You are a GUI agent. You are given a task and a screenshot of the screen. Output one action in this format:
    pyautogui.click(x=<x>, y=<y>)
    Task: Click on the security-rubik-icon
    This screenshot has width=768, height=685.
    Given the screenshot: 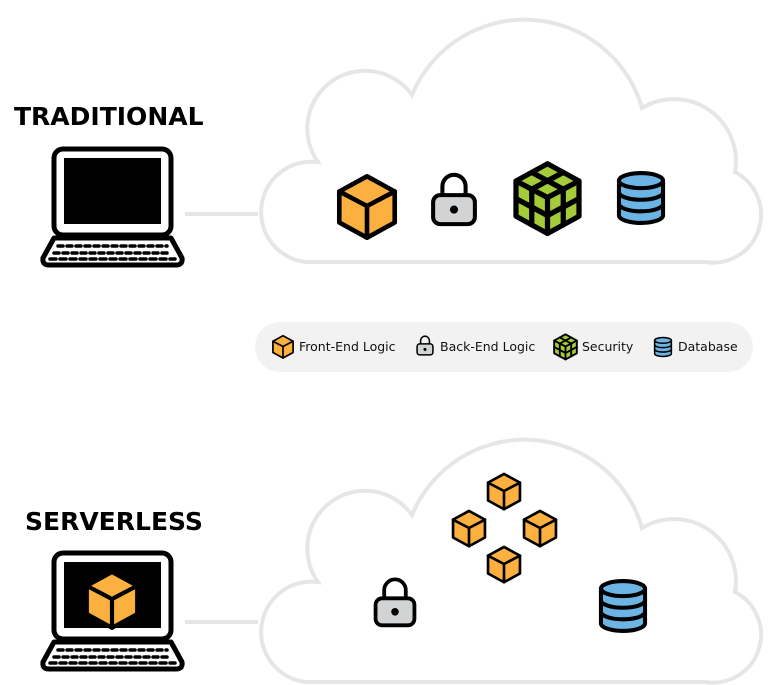 What is the action you would take?
    pyautogui.click(x=547, y=199)
    